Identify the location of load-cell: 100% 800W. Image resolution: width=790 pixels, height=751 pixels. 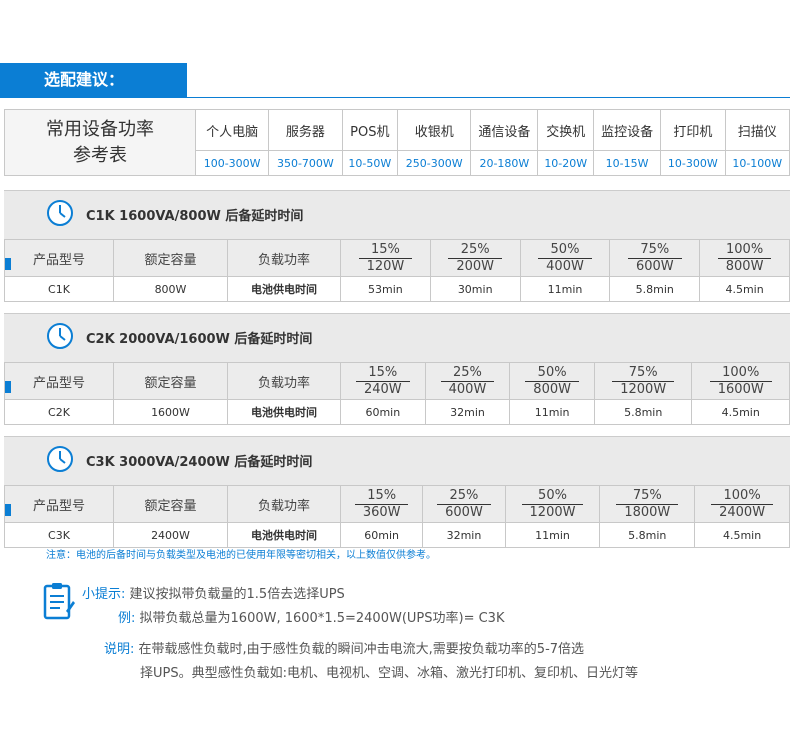
(744, 258).